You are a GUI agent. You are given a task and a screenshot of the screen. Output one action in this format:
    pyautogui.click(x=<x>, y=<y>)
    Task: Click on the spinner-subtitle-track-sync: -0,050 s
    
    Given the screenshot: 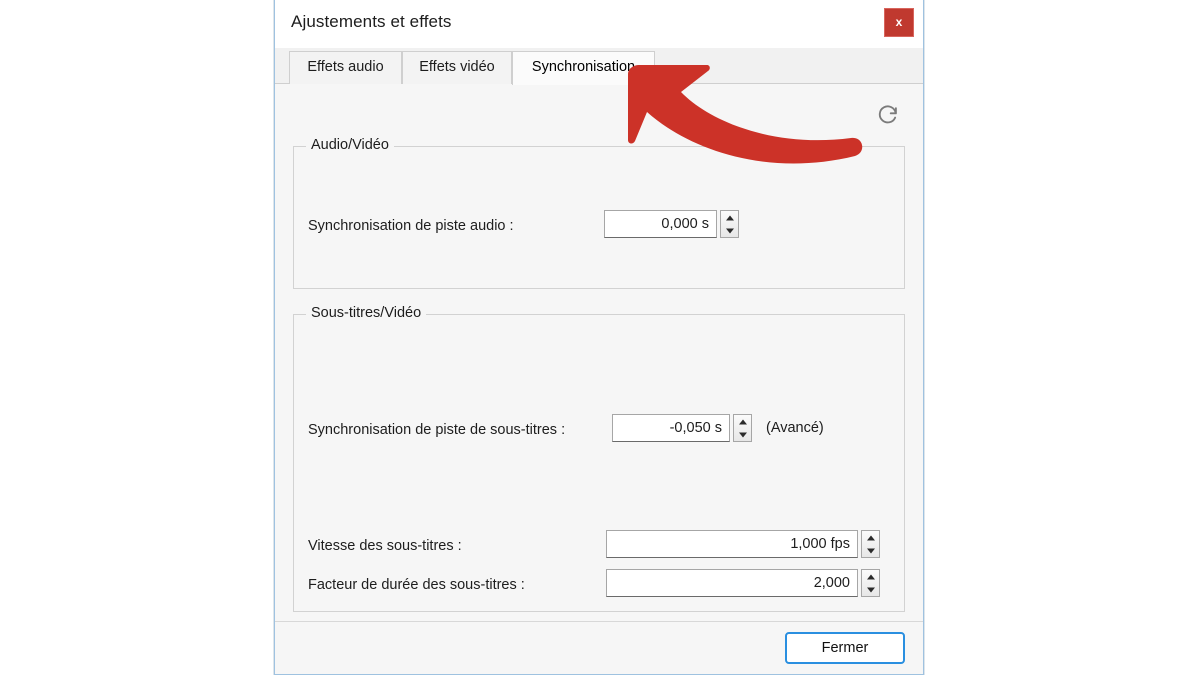 What is the action you would take?
    pyautogui.click(x=682, y=428)
    